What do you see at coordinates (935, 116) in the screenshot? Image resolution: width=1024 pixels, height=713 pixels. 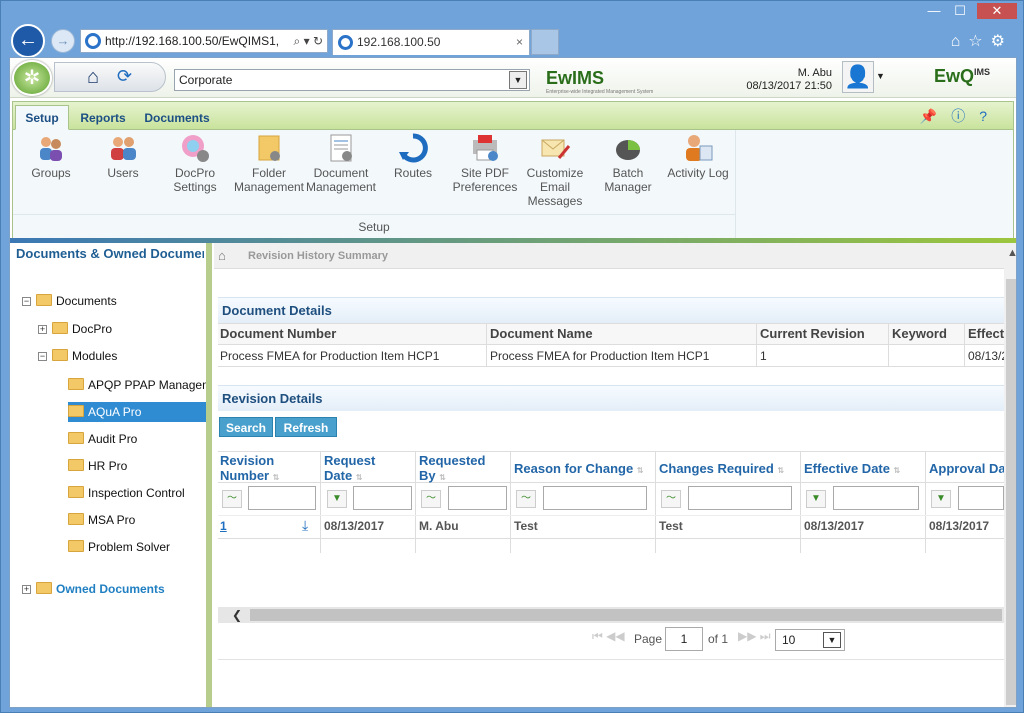 I see `pin-icon: 📌` at bounding box center [935, 116].